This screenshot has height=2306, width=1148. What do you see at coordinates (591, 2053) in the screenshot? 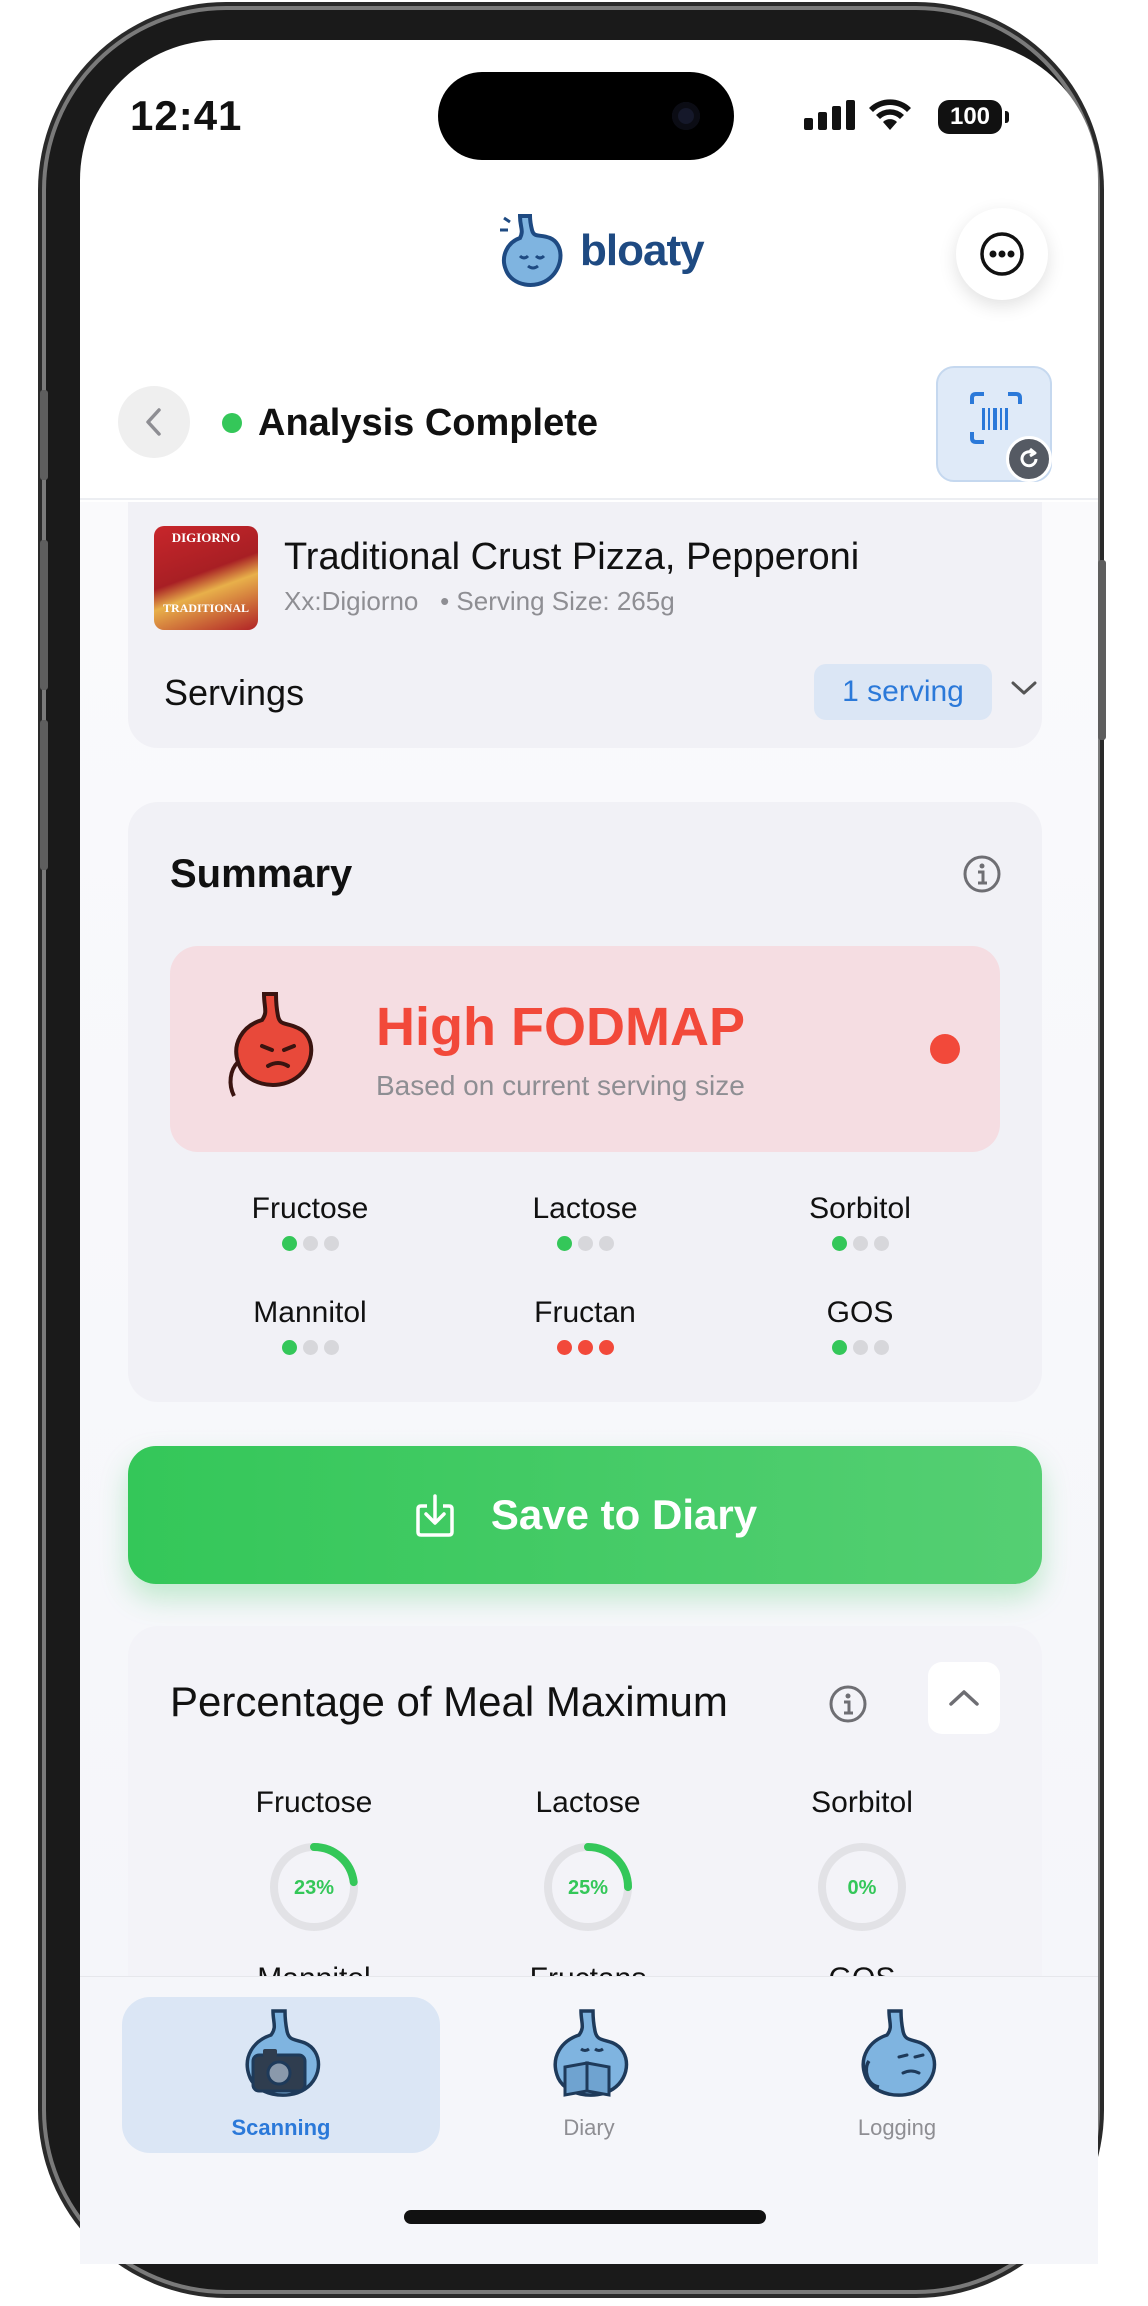
I see `stomach-book-icon` at bounding box center [591, 2053].